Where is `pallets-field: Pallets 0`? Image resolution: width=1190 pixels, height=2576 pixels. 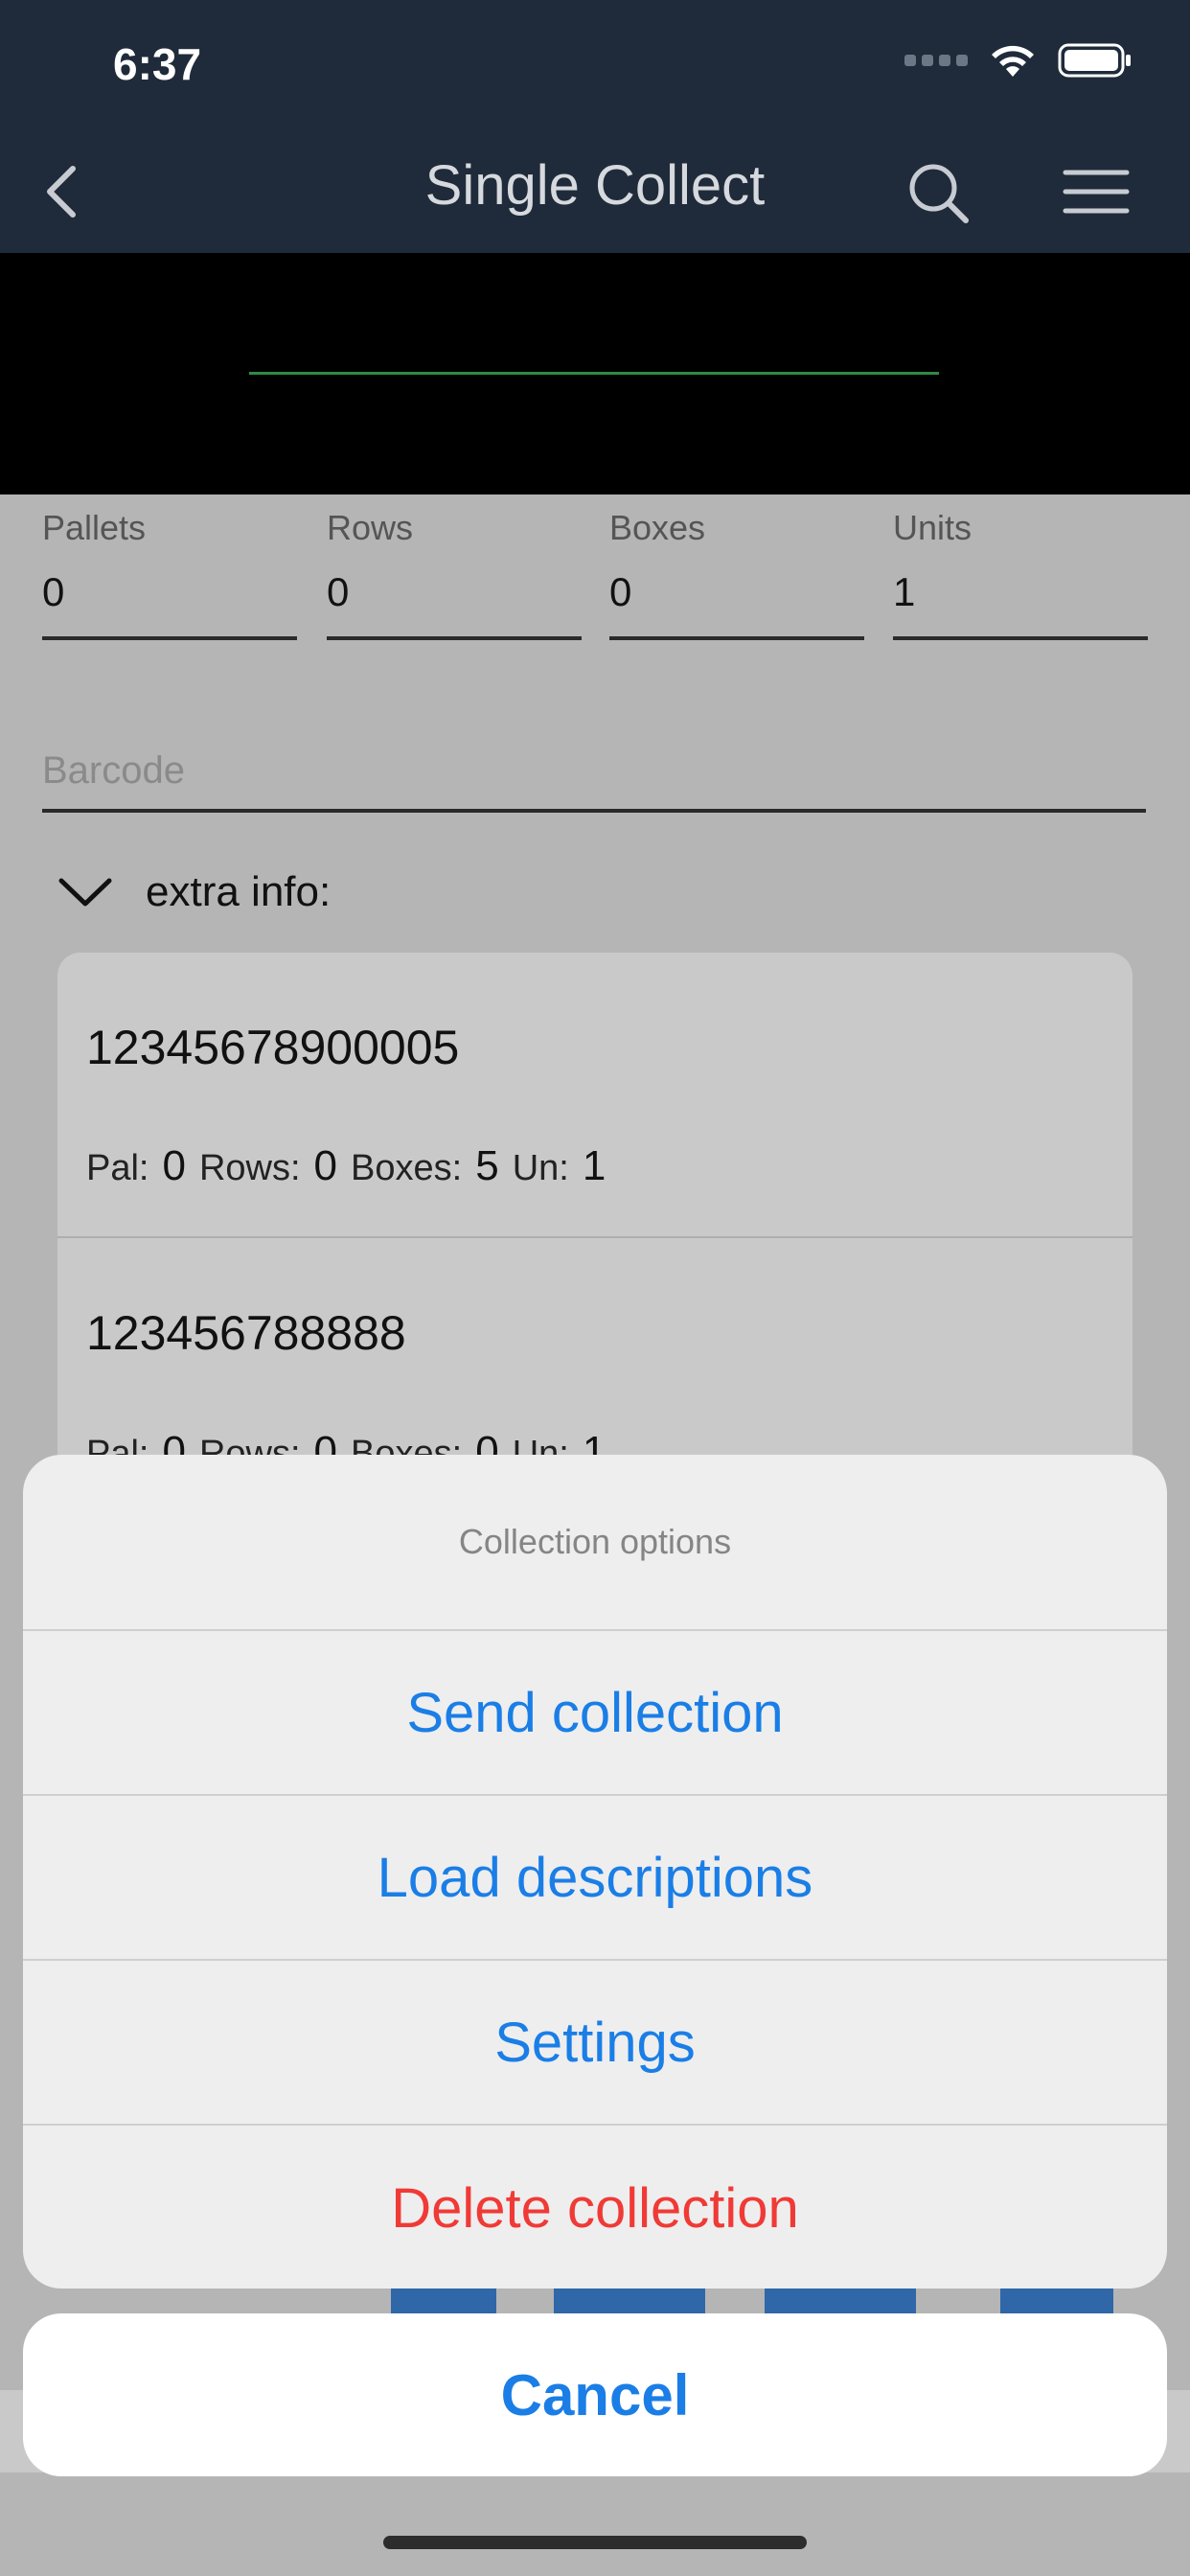
pallets-field: Pallets 0 is located at coordinates (170, 574).